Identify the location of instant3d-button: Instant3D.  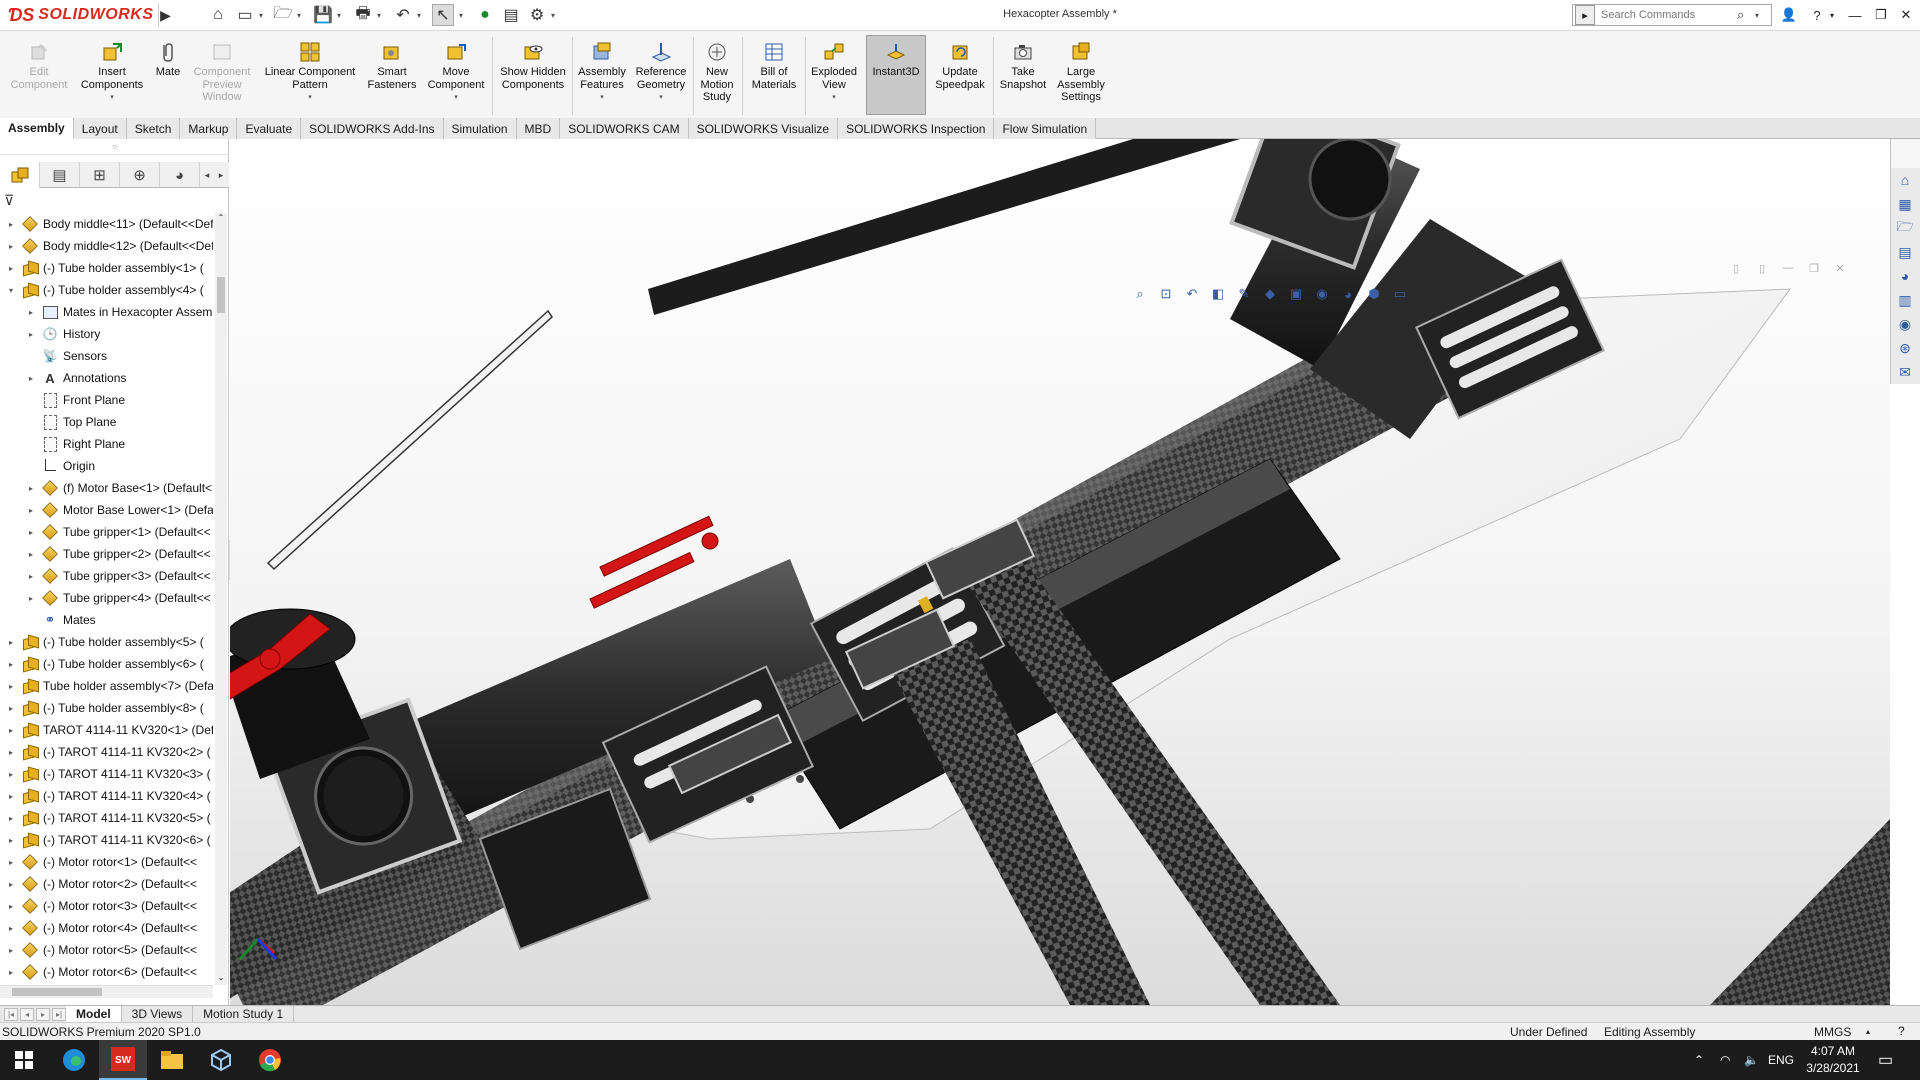
(896, 75).